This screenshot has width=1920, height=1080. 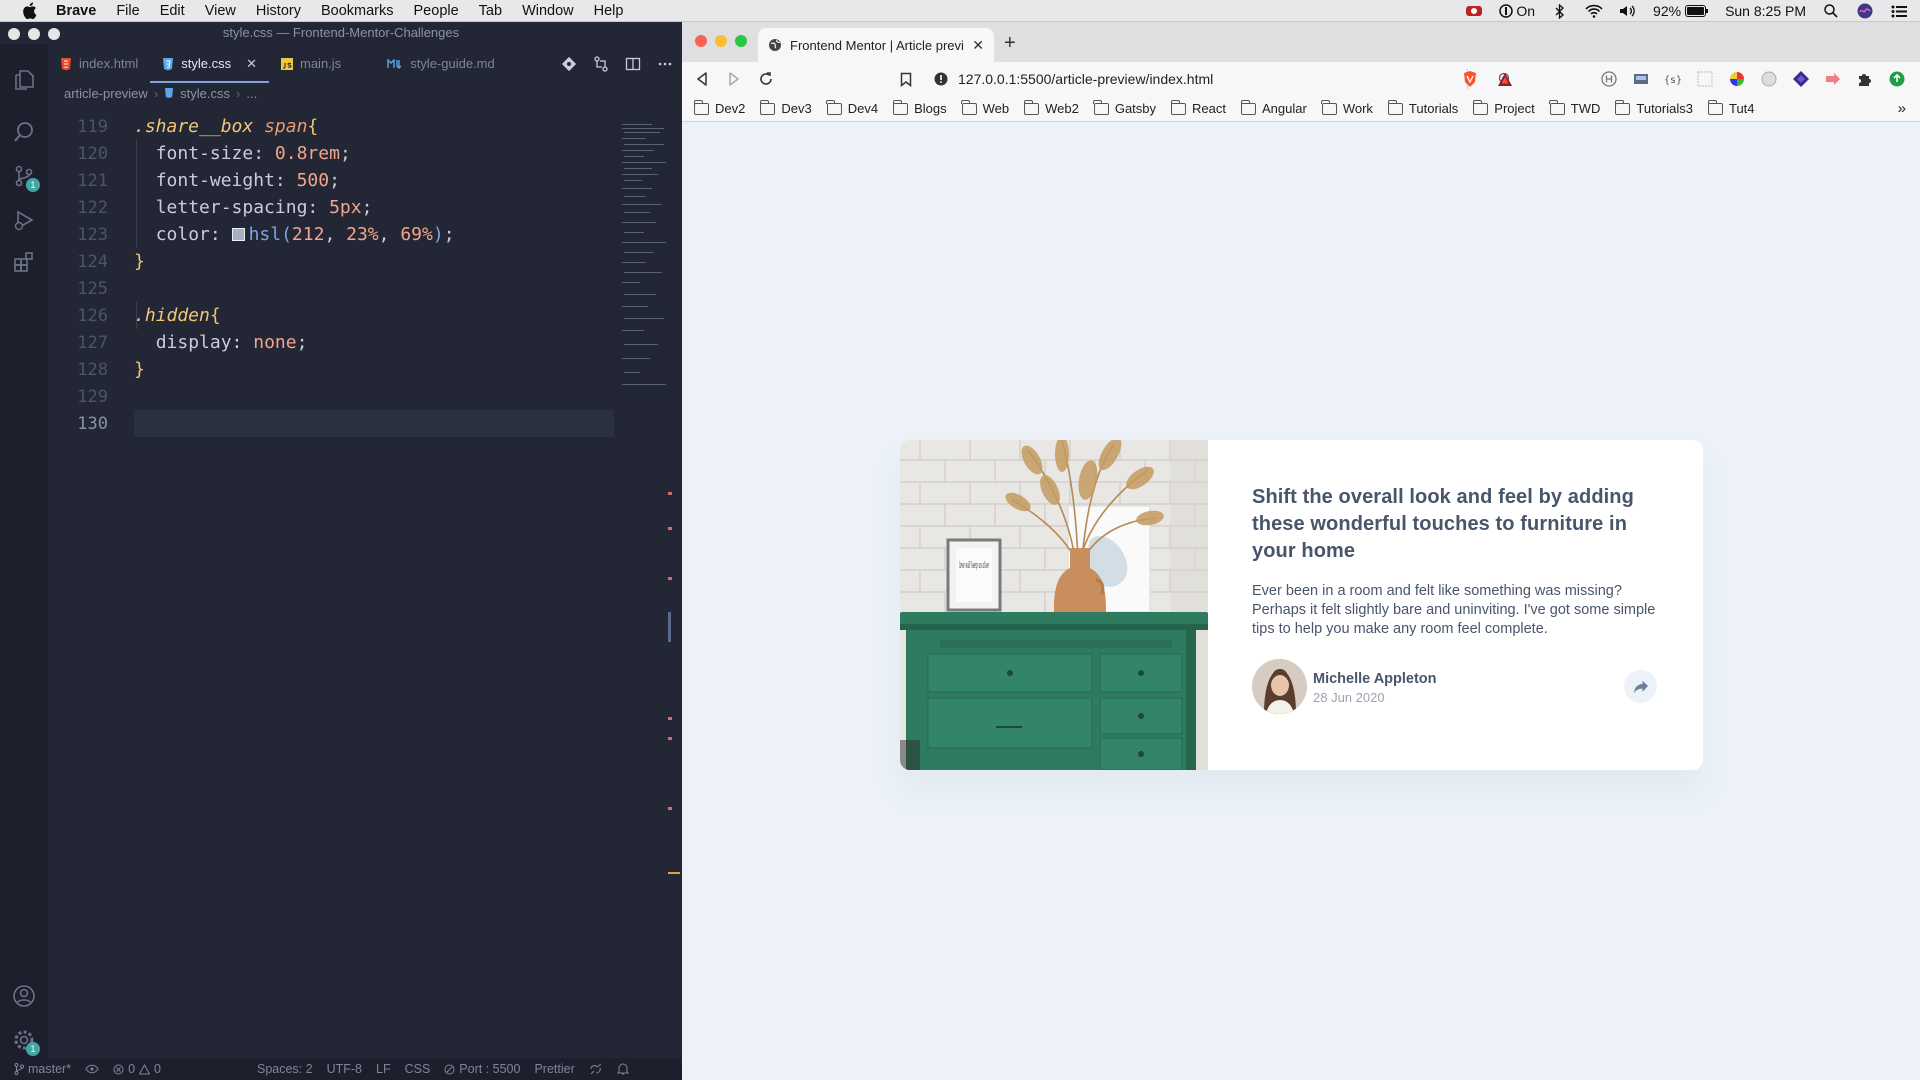 I want to click on profile-update-icon, so click(x=1897, y=79).